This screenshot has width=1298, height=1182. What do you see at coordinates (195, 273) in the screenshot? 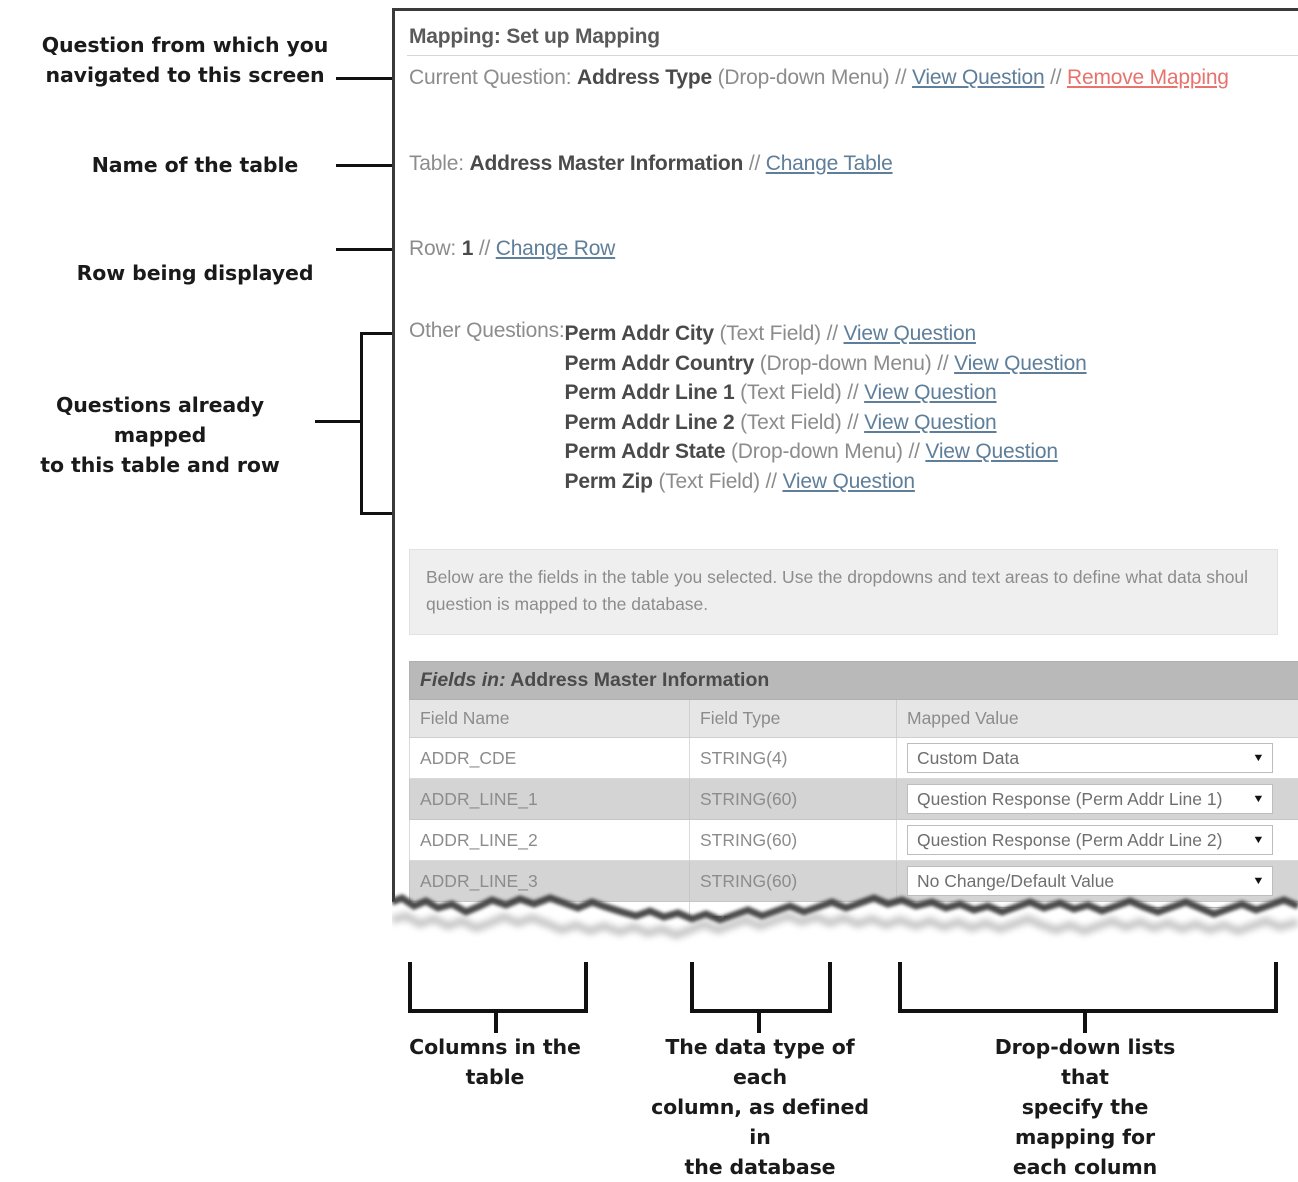
I see `annotation-row-displayed: Row being displayed` at bounding box center [195, 273].